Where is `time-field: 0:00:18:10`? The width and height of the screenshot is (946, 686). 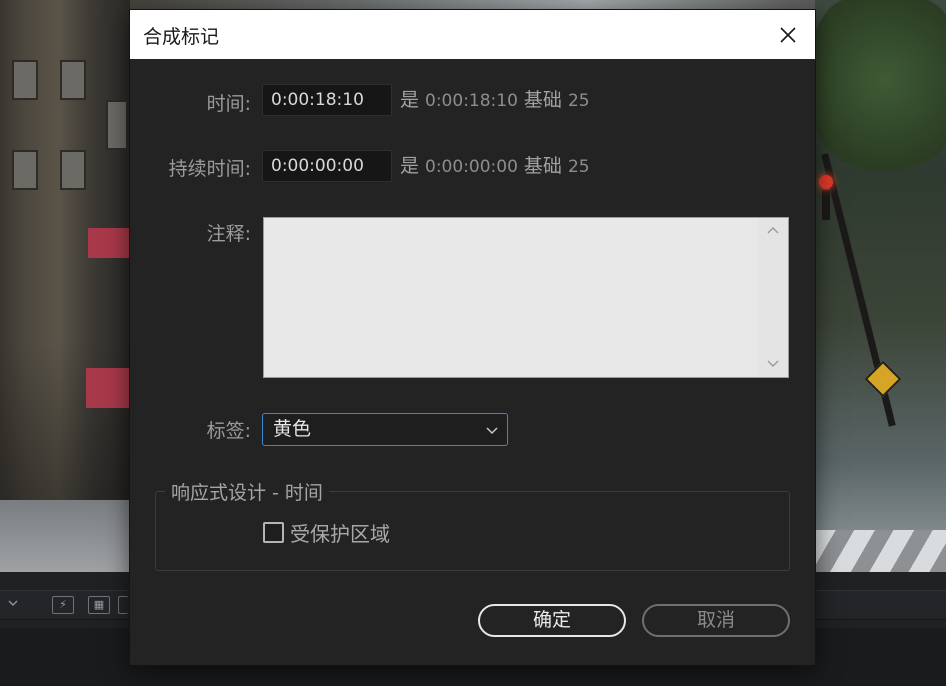
time-field: 0:00:18:10 is located at coordinates (327, 100).